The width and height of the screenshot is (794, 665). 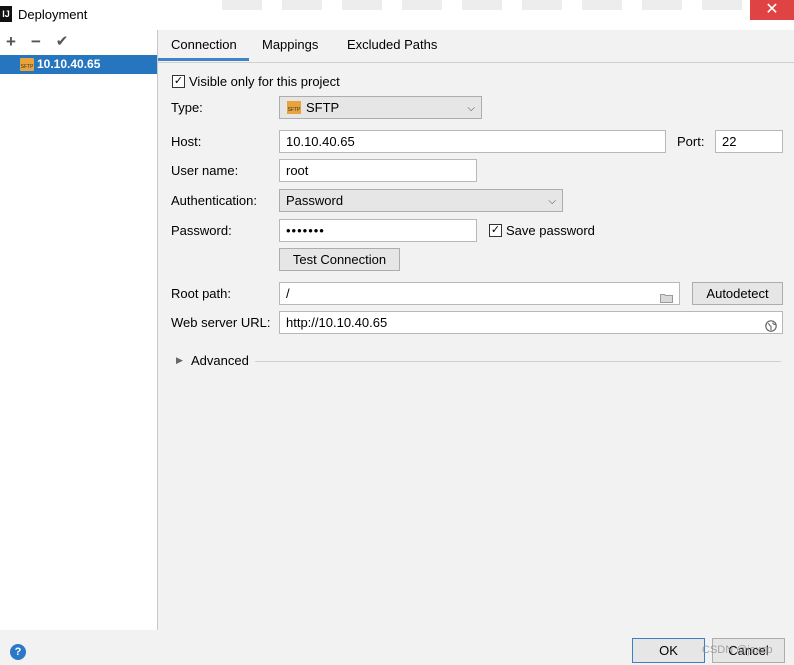 I want to click on username-input: root, so click(x=378, y=170).